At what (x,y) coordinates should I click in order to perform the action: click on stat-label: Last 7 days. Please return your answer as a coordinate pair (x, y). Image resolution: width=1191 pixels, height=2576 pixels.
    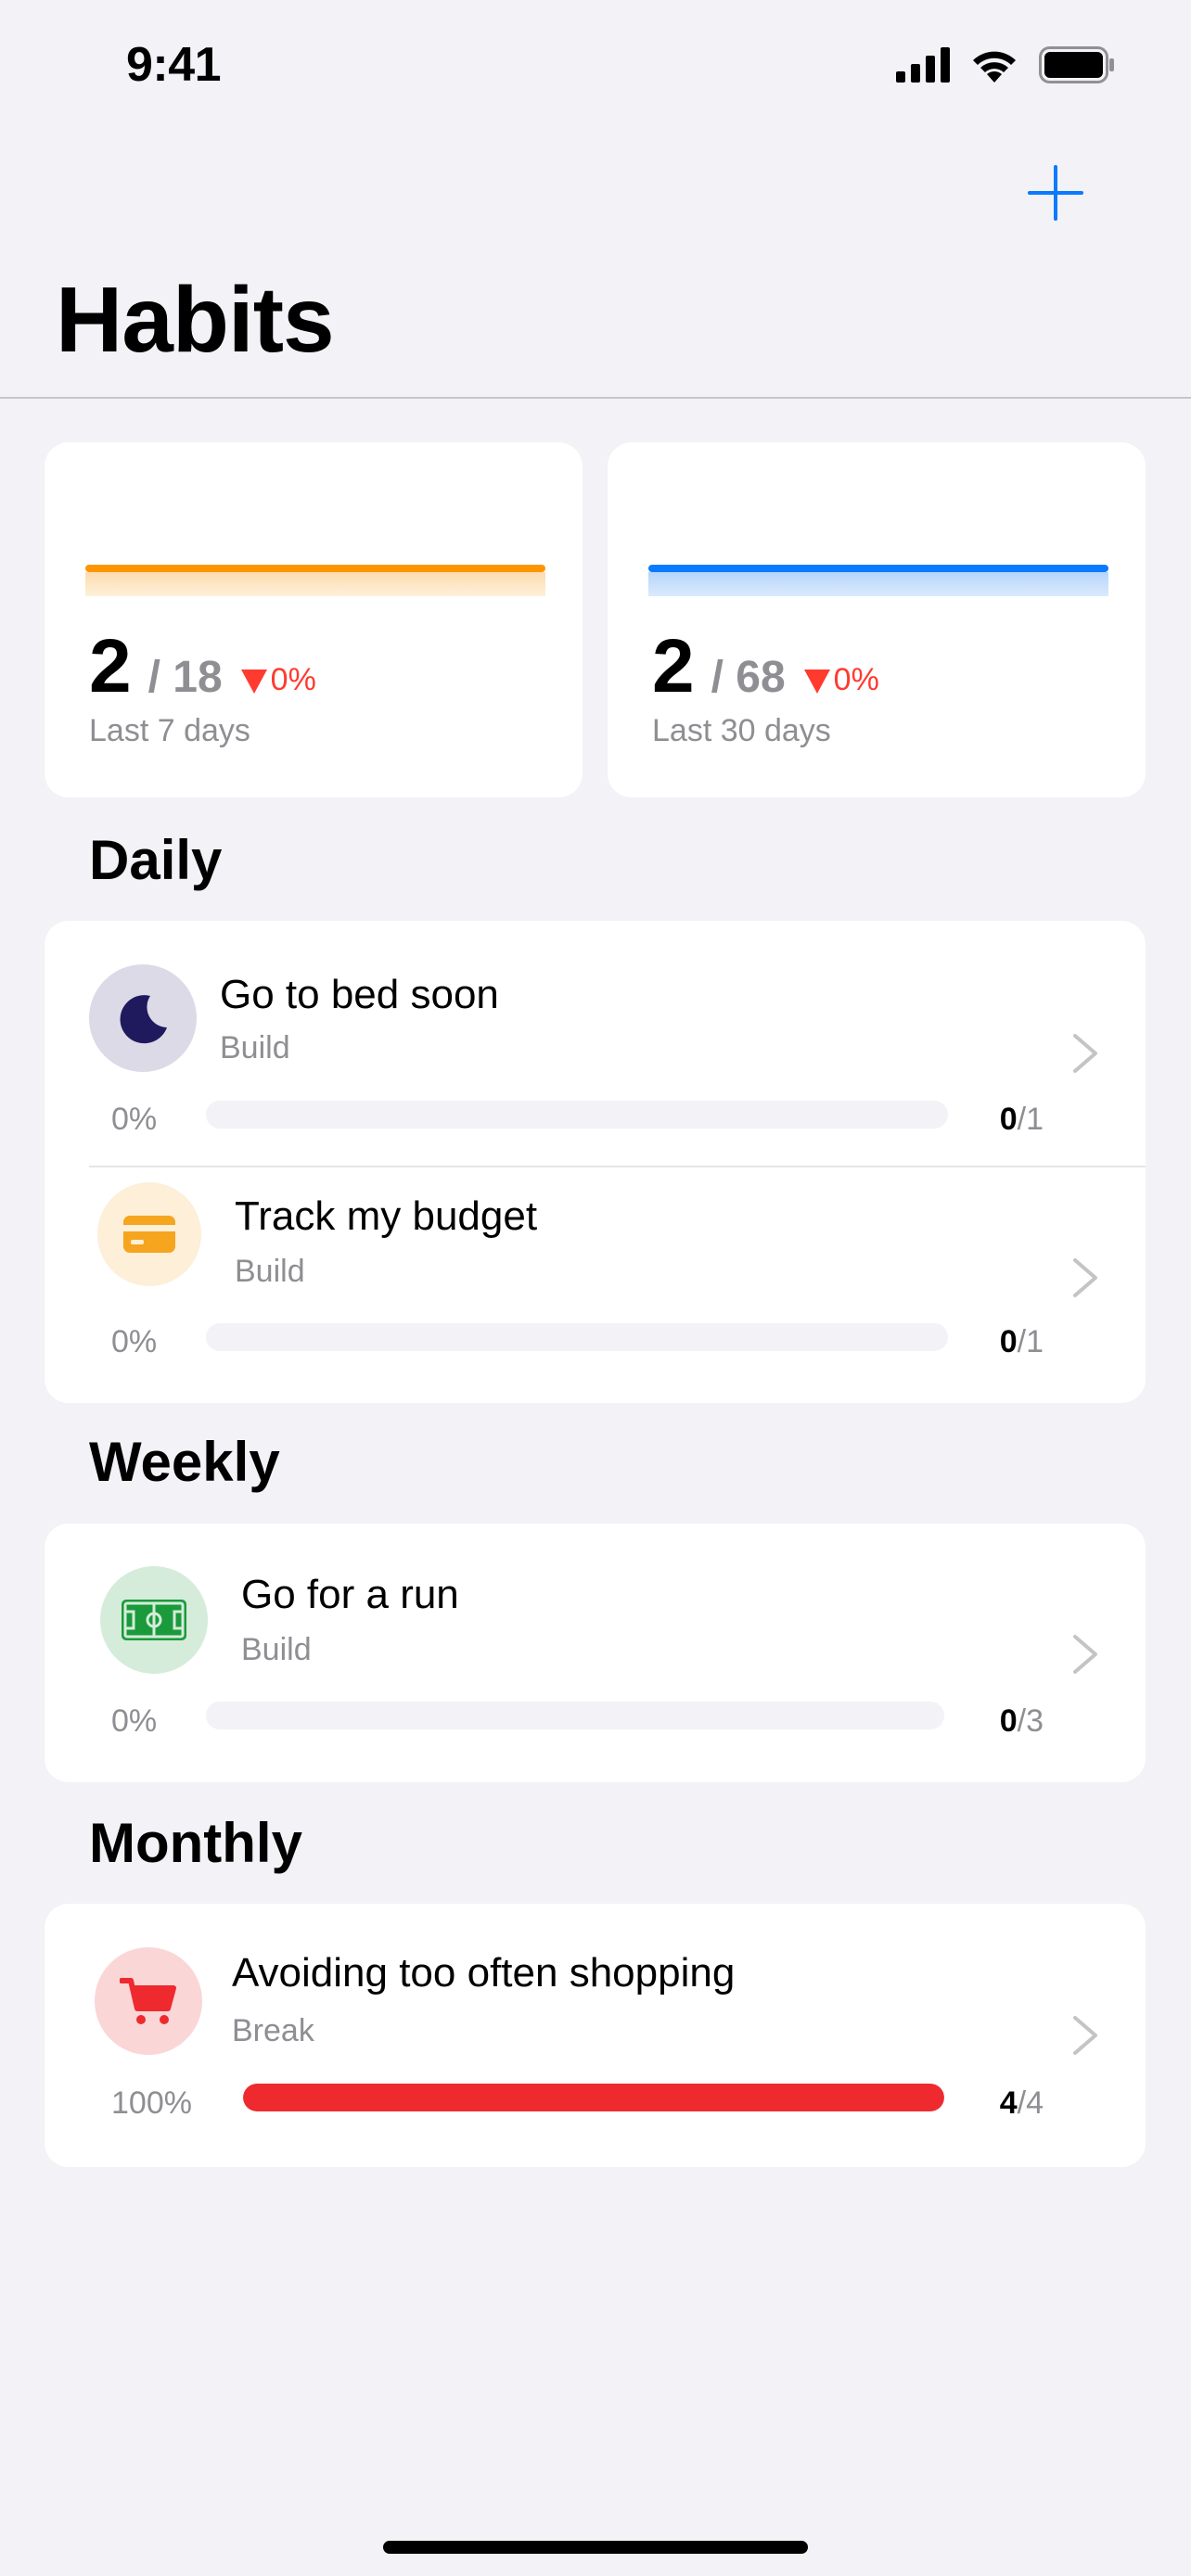
    Looking at the image, I should click on (169, 730).